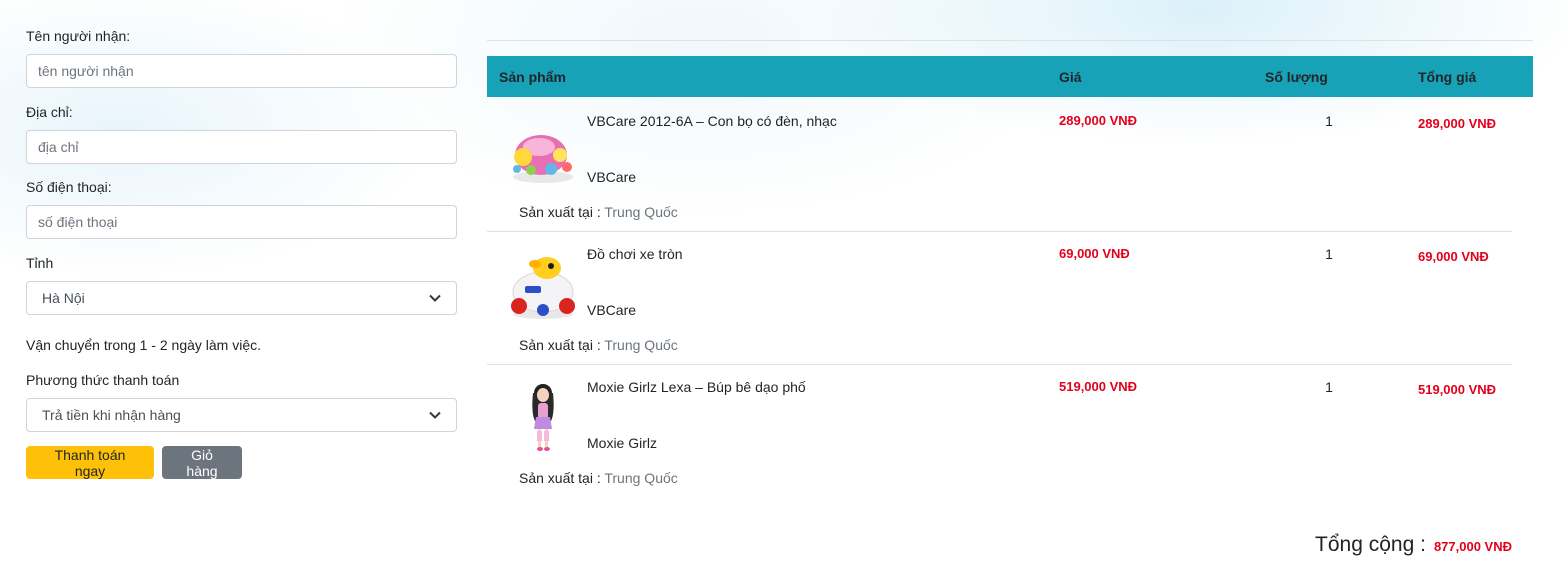 The width and height of the screenshot is (1568, 575). I want to click on phone-label: Số điện thoại:, so click(69, 187).